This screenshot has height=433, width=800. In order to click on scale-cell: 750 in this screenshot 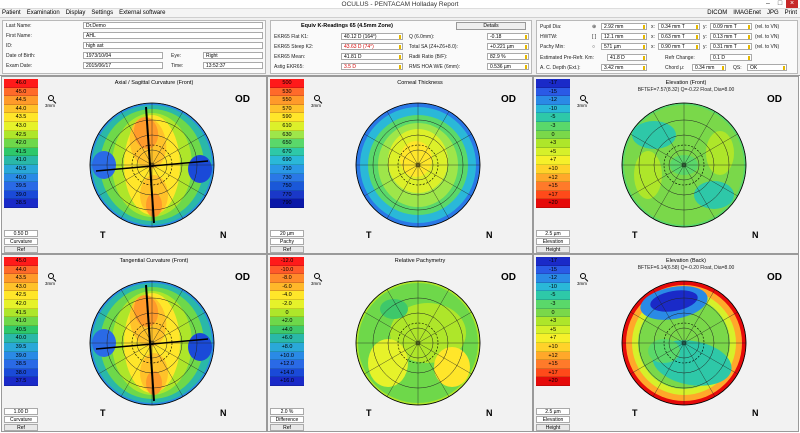, I will do `click(287, 186)`.